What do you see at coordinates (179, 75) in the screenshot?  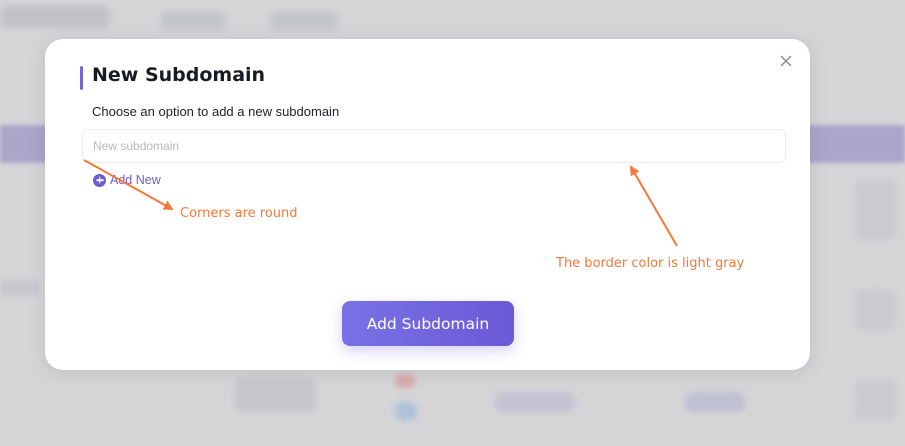 I see `modal-title: New Subdomain` at bounding box center [179, 75].